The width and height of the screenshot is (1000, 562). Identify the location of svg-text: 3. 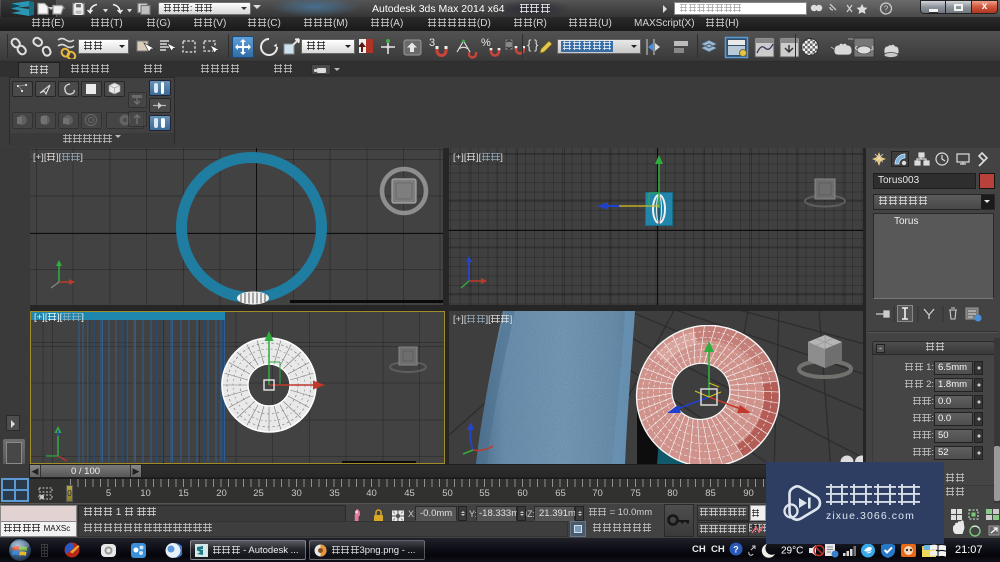
(432, 43).